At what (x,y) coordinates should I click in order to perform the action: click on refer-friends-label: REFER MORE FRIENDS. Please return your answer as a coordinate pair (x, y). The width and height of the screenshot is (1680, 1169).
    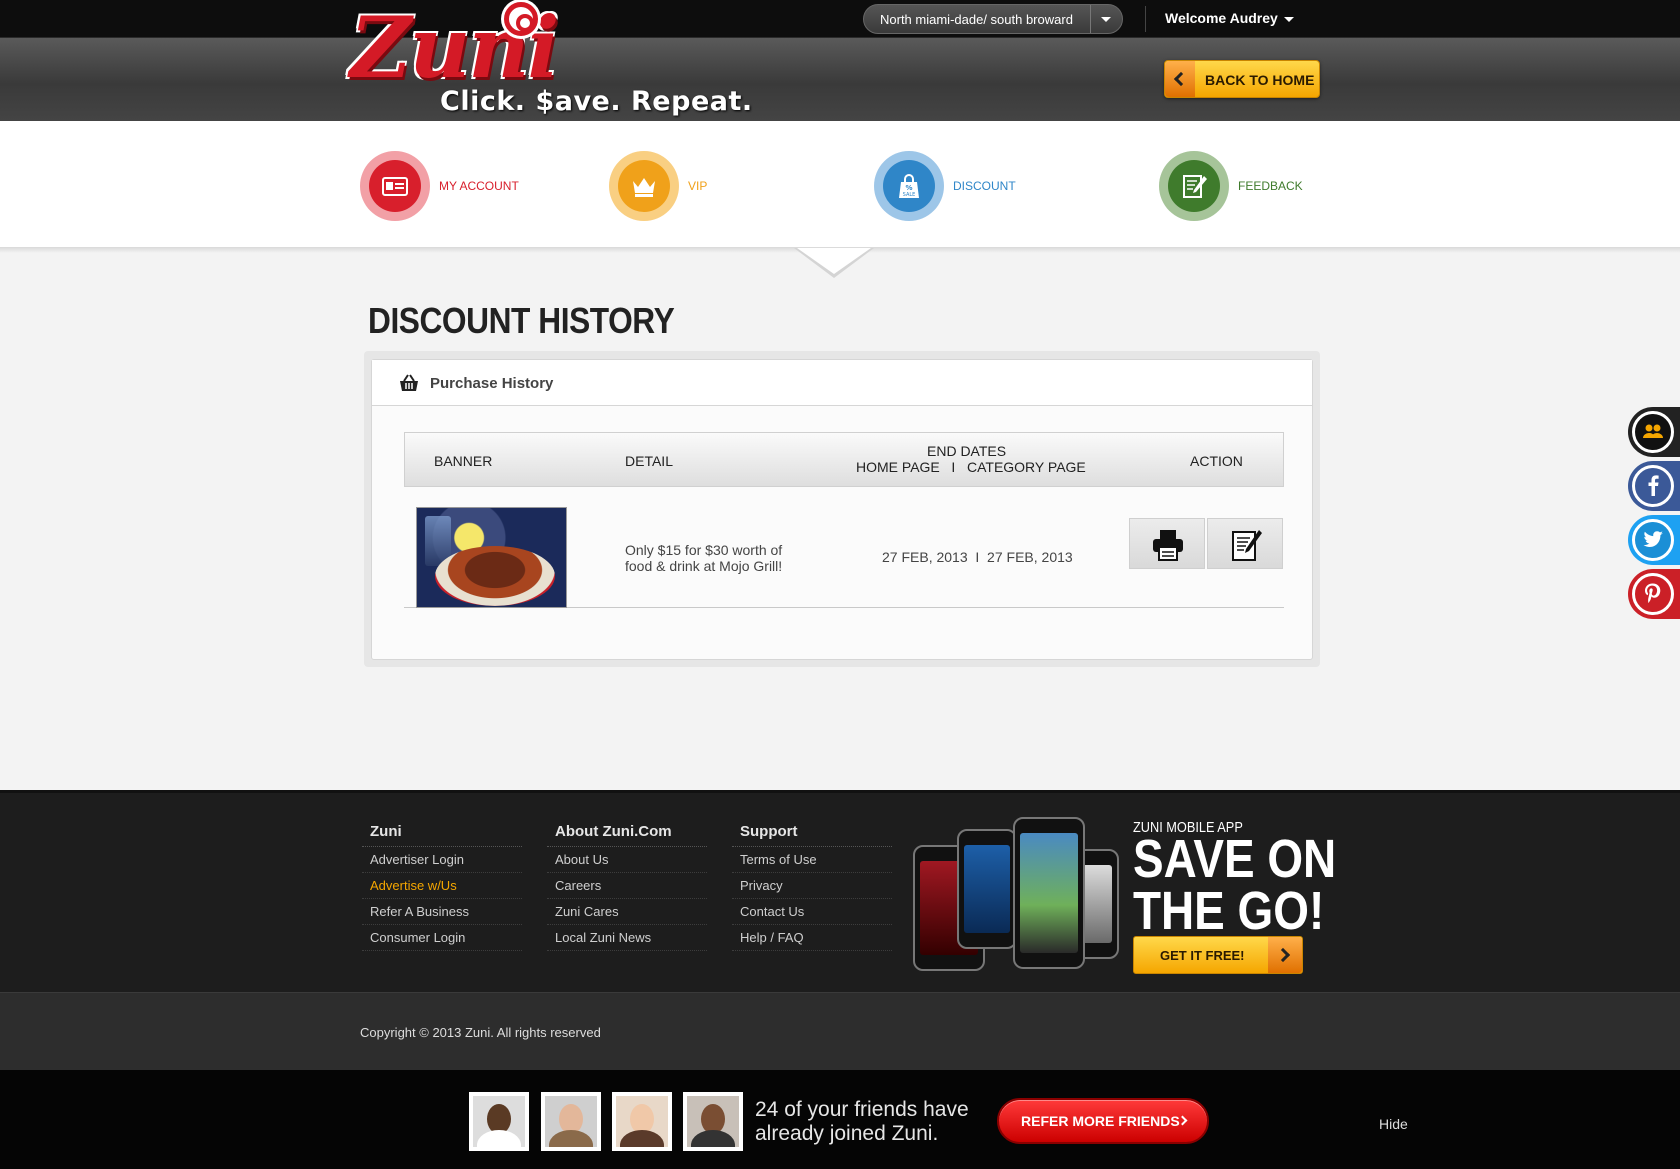
    Looking at the image, I should click on (1100, 1121).